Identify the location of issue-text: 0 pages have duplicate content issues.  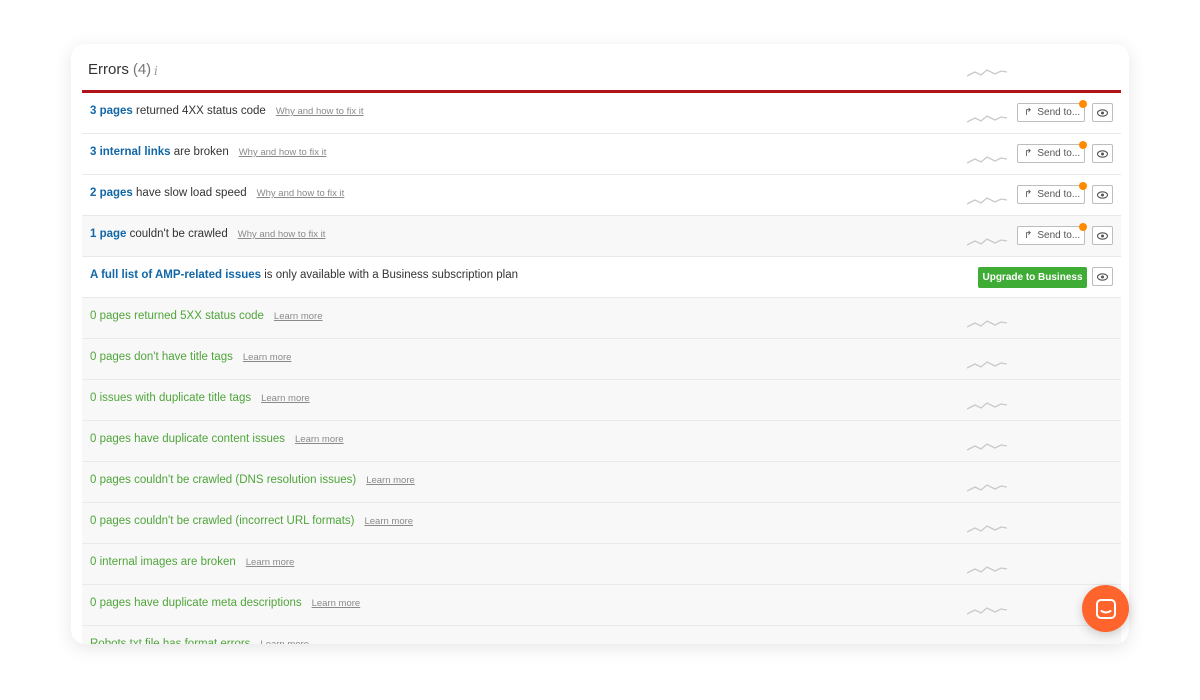
(187, 439).